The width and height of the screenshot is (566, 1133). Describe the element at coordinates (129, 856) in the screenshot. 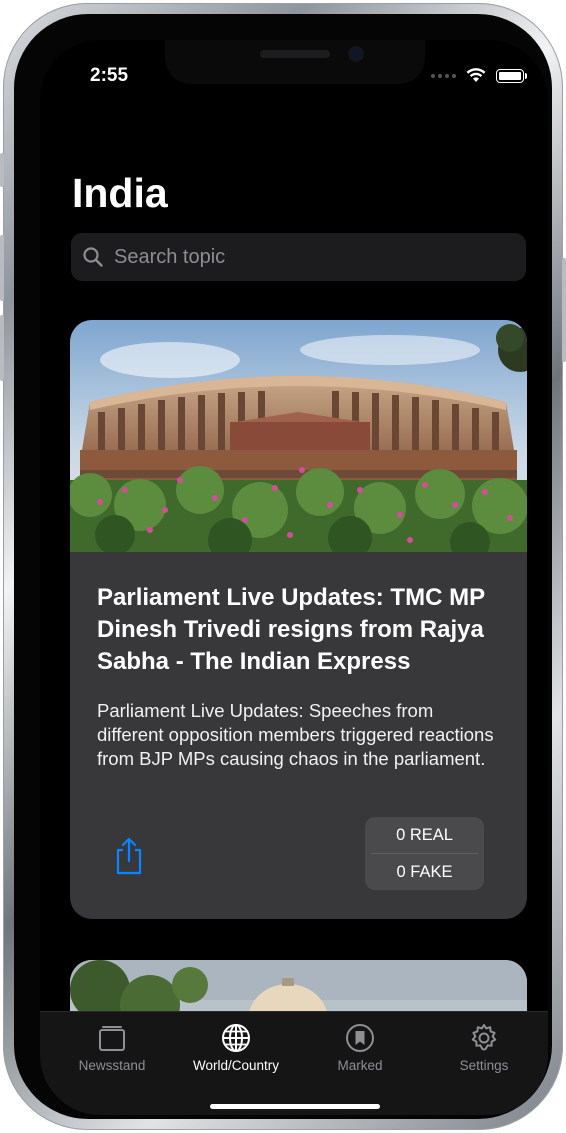

I see `share-icon` at that location.